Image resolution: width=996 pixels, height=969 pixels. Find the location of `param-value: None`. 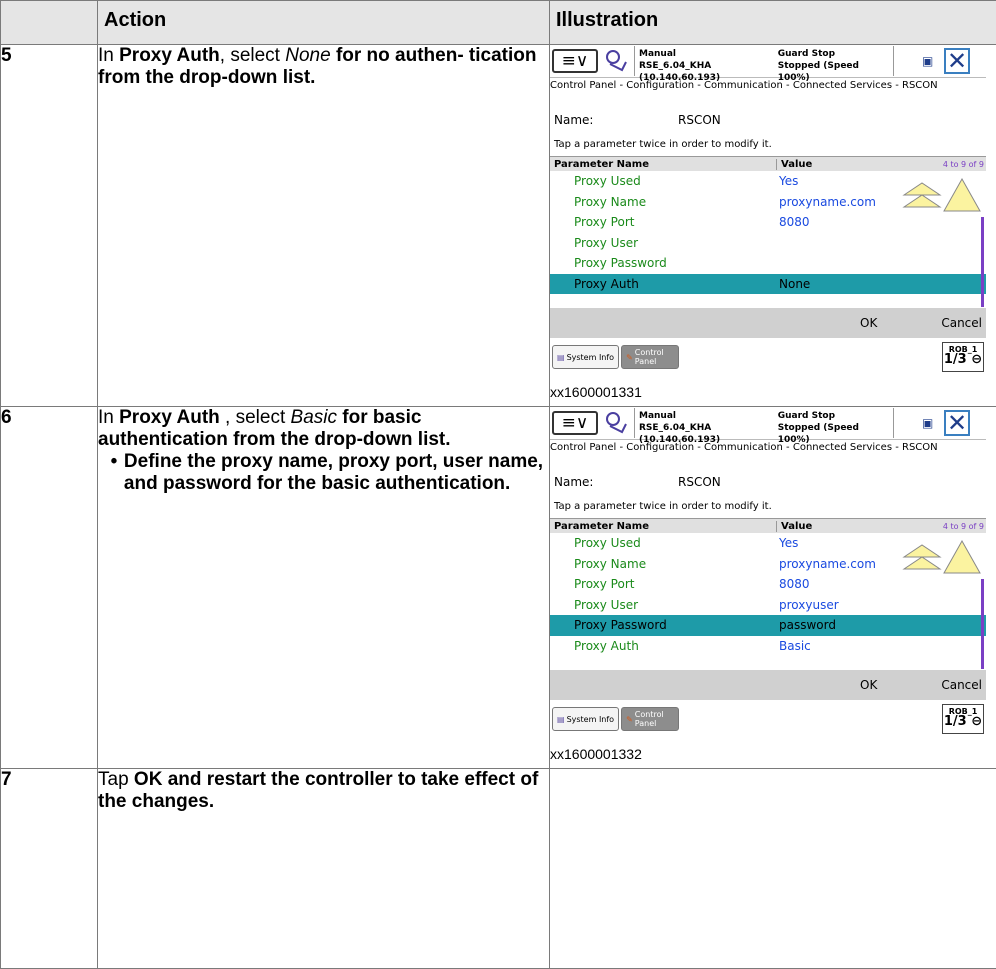

param-value: None is located at coordinates (862, 284).